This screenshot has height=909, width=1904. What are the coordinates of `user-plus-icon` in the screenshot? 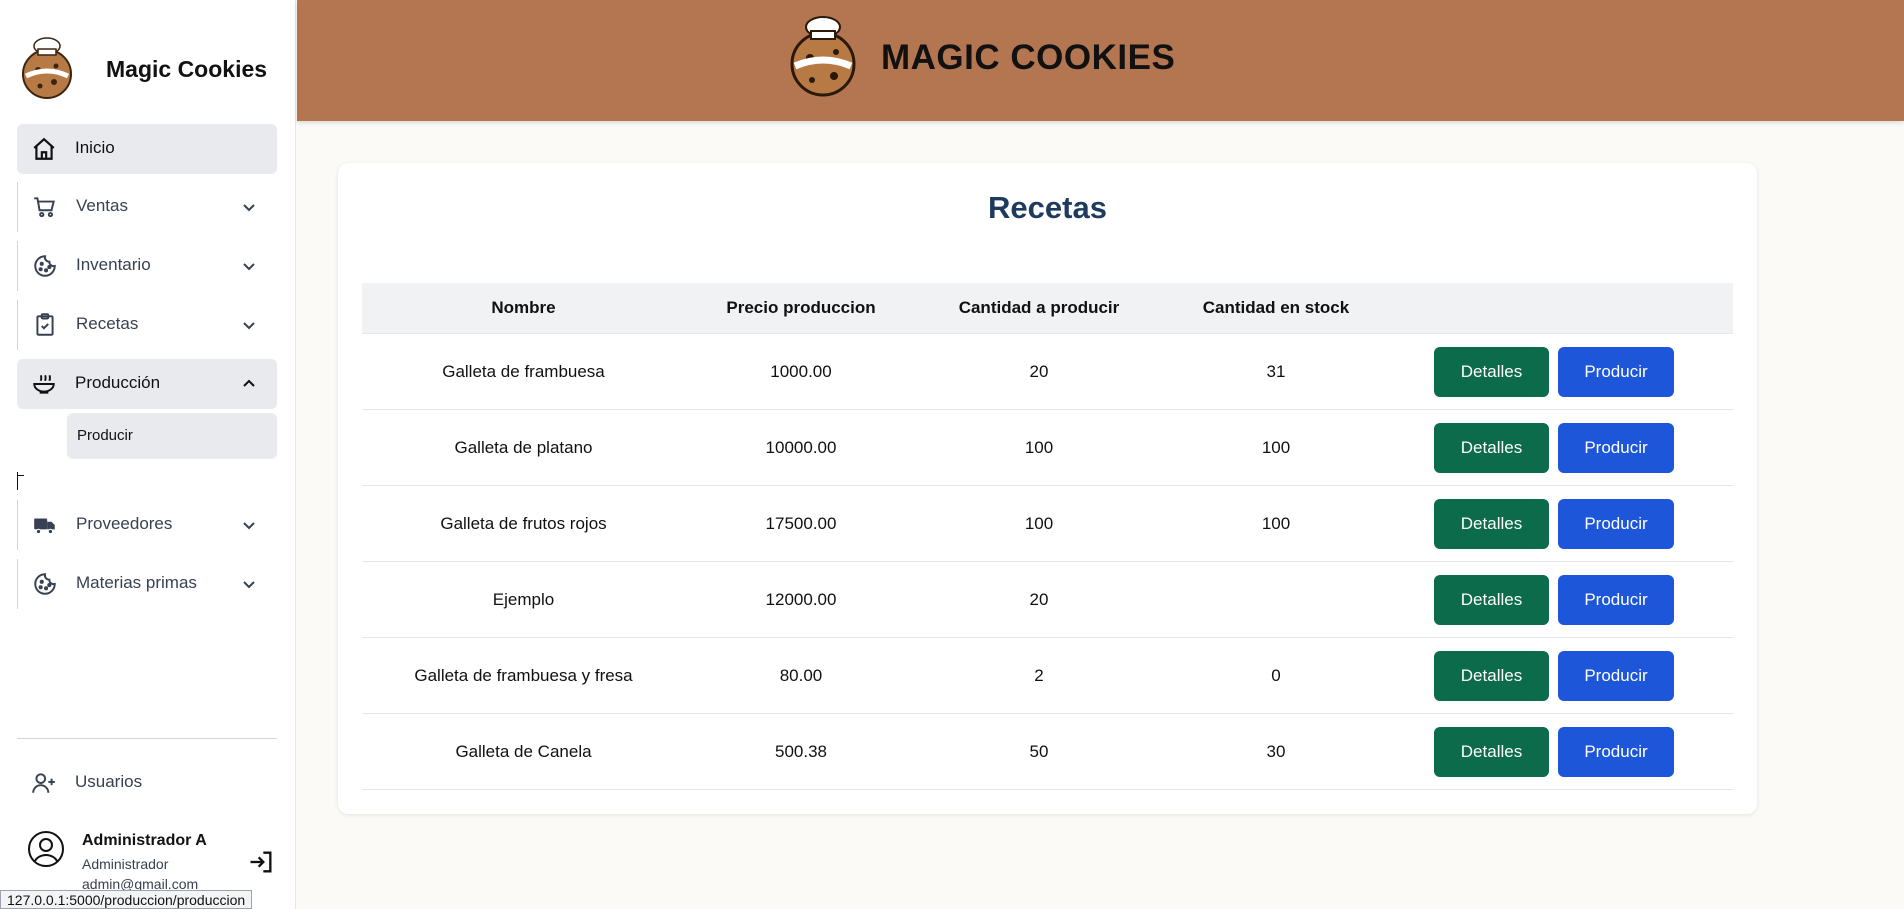 It's located at (43, 783).